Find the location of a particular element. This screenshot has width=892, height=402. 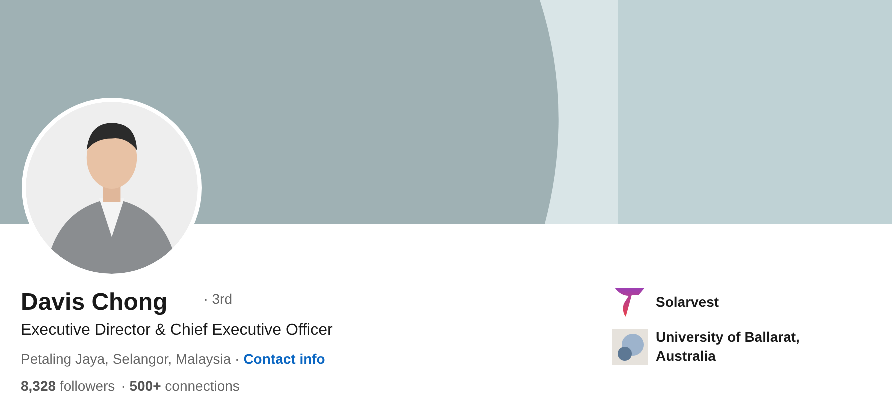

stat-text: 8,328 followers is located at coordinates (68, 386).